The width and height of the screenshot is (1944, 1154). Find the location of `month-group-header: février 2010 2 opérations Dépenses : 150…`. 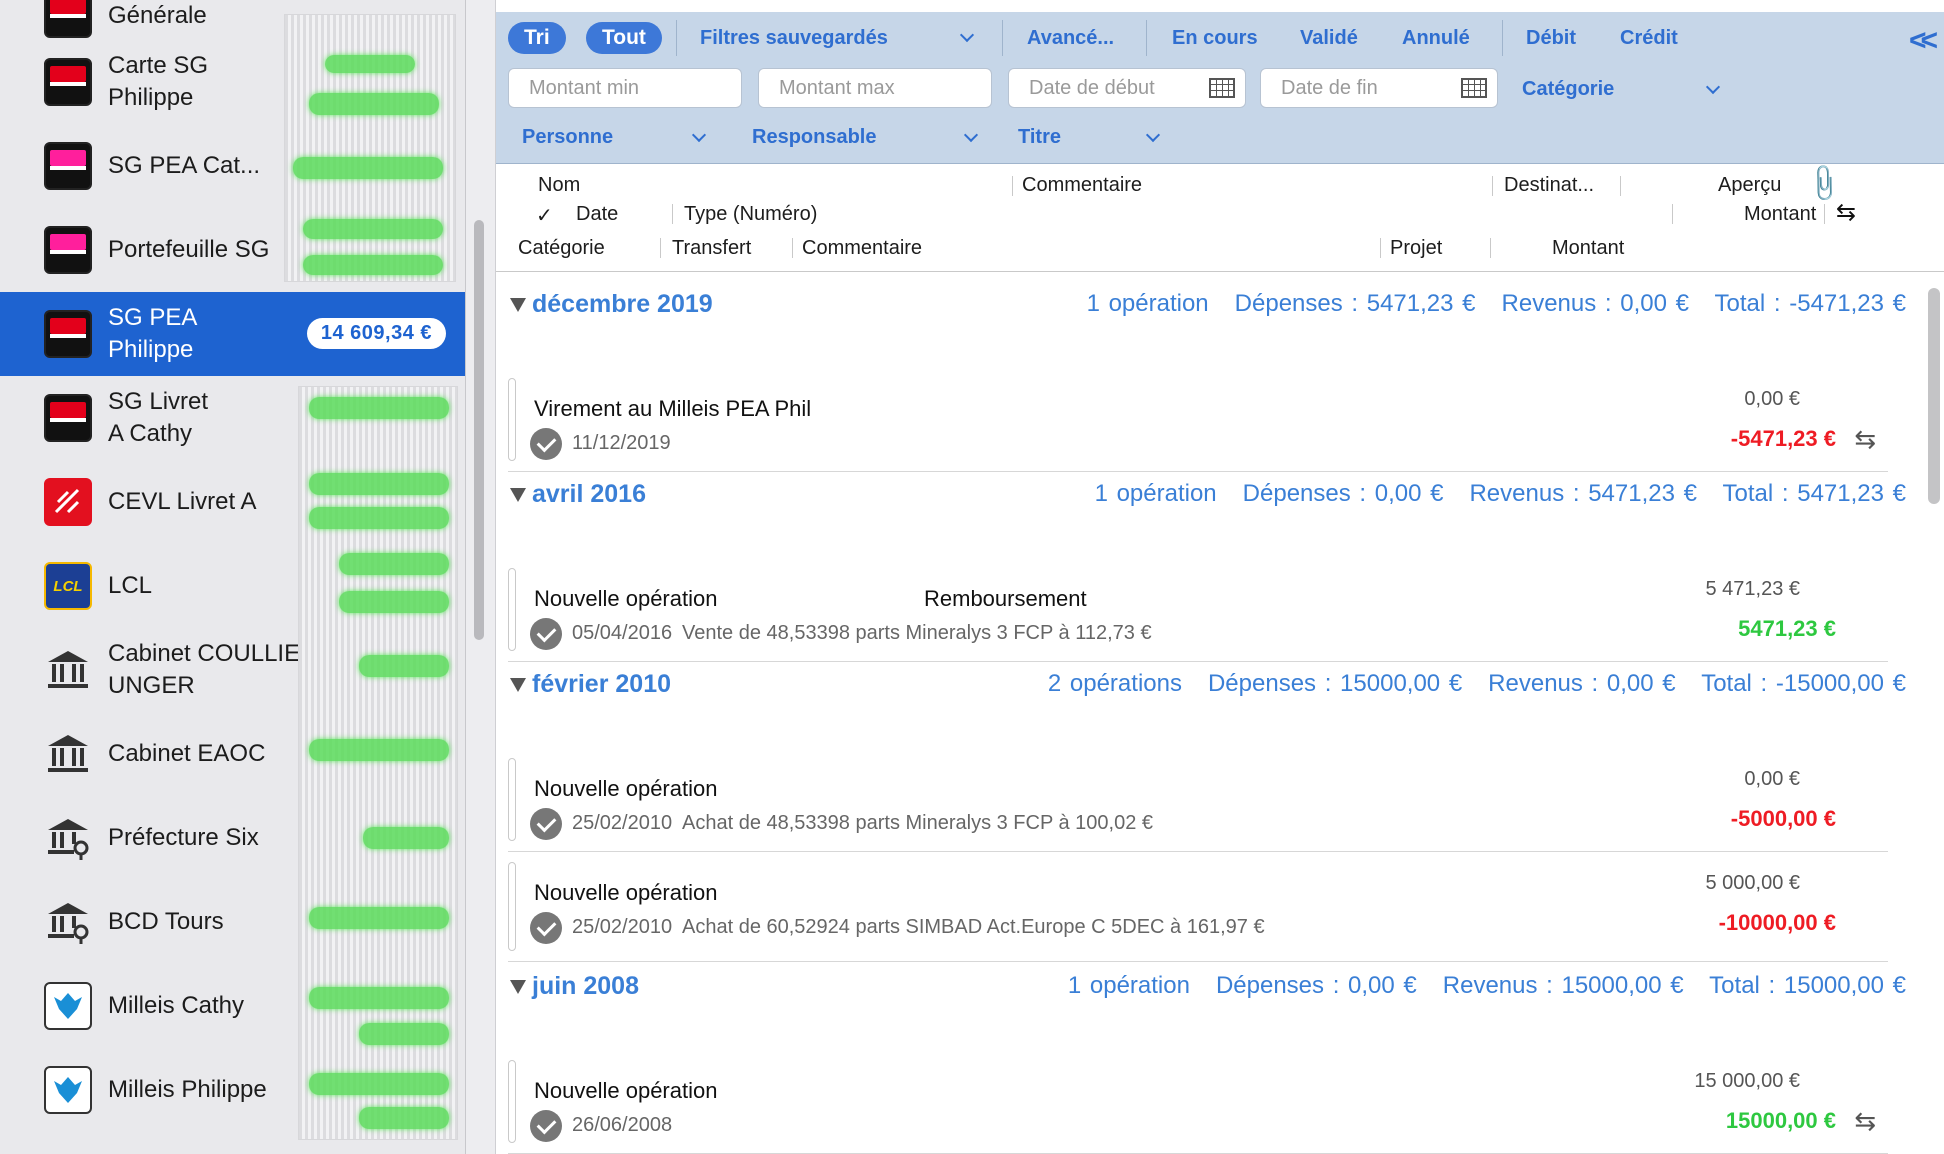

month-group-header: février 2010 2 opérations Dépenses : 150… is located at coordinates (1206, 688).